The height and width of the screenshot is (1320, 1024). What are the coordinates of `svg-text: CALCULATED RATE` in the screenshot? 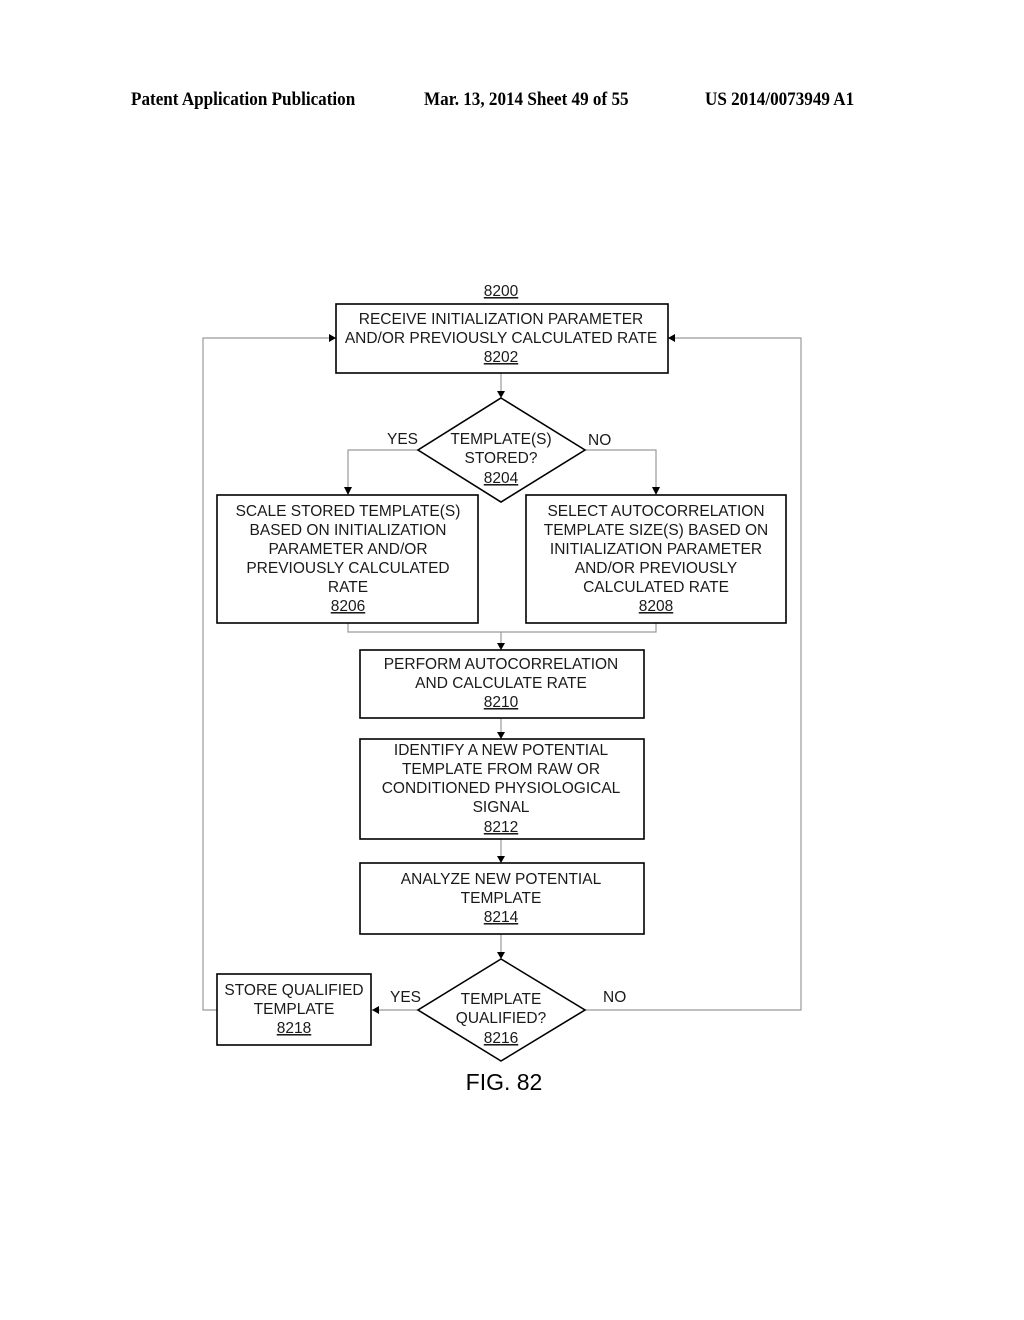 It's located at (656, 587).